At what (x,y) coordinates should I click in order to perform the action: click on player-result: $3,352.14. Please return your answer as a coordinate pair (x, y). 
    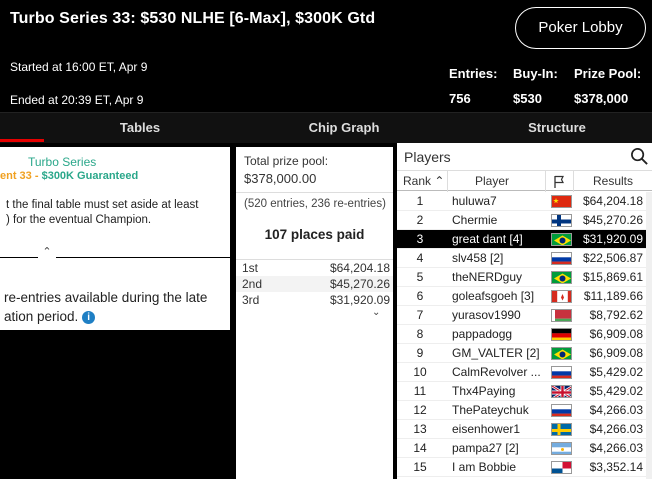
    Looking at the image, I should click on (616, 467).